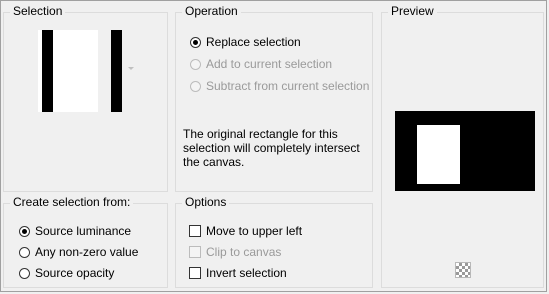 This screenshot has width=549, height=294. What do you see at coordinates (463, 270) in the screenshot?
I see `checkerboard-icon` at bounding box center [463, 270].